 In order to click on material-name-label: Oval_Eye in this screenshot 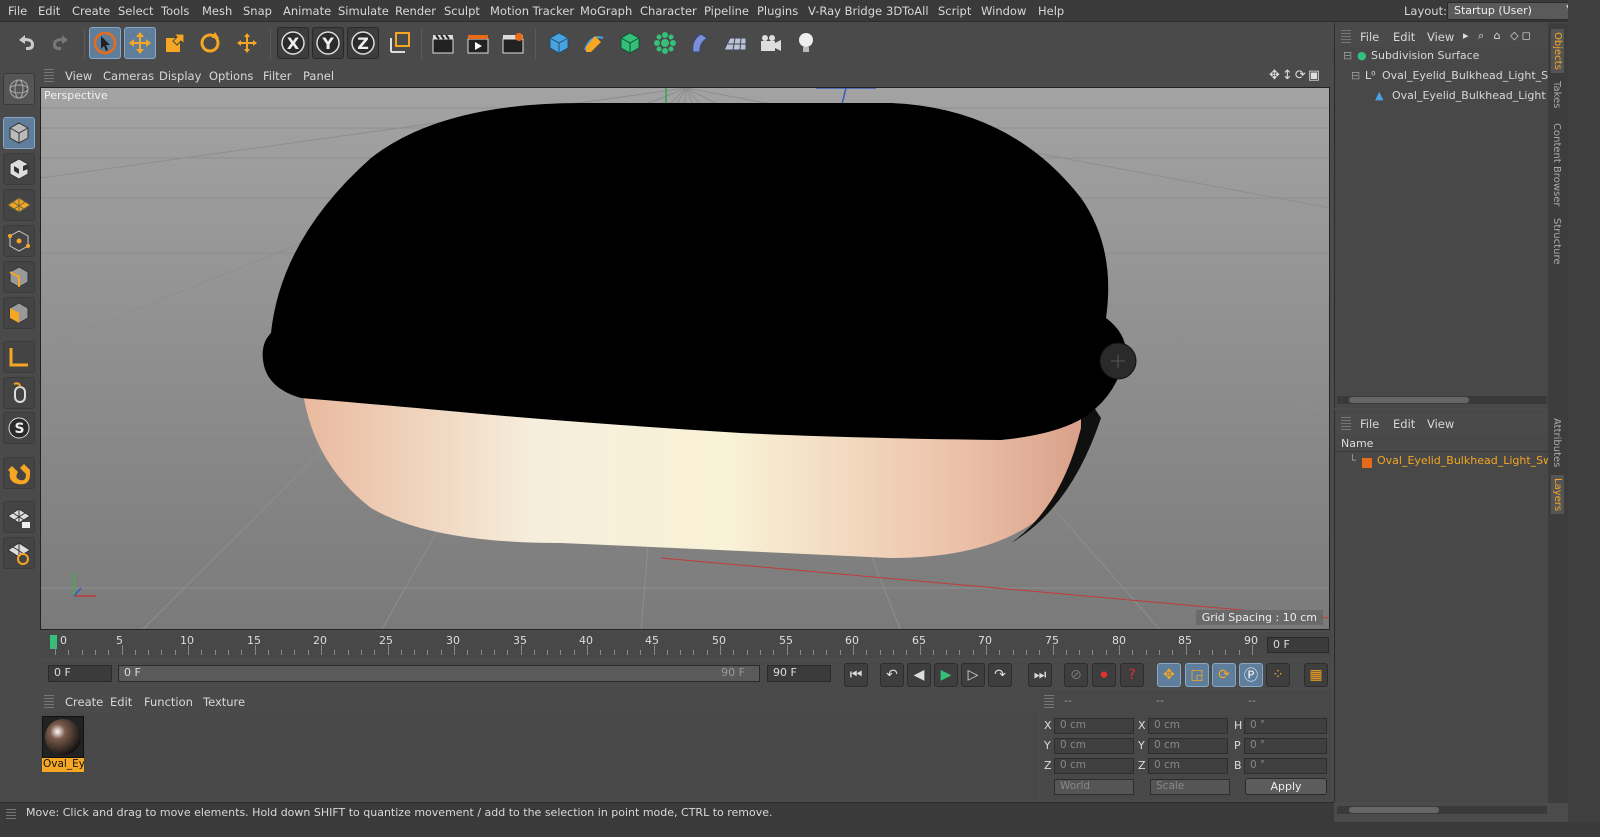, I will do `click(63, 765)`.